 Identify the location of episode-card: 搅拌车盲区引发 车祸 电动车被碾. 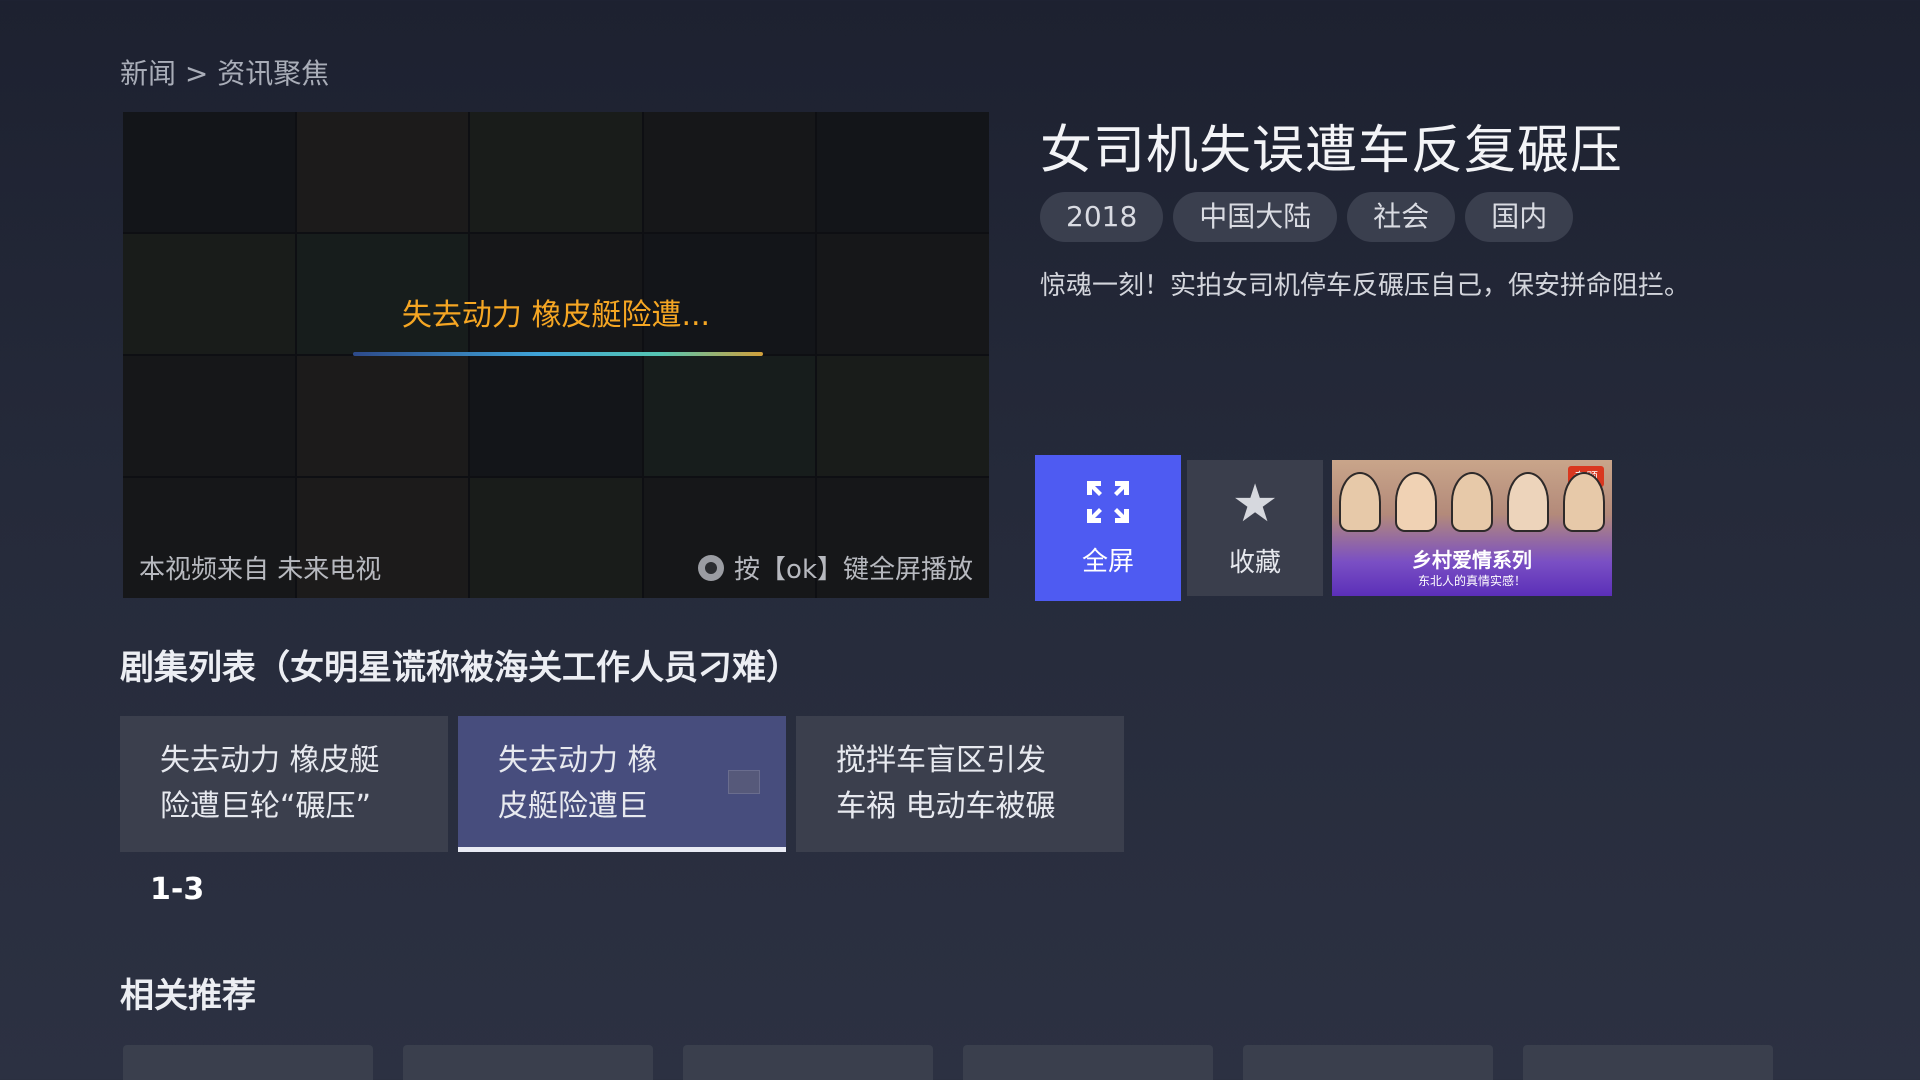
(960, 784).